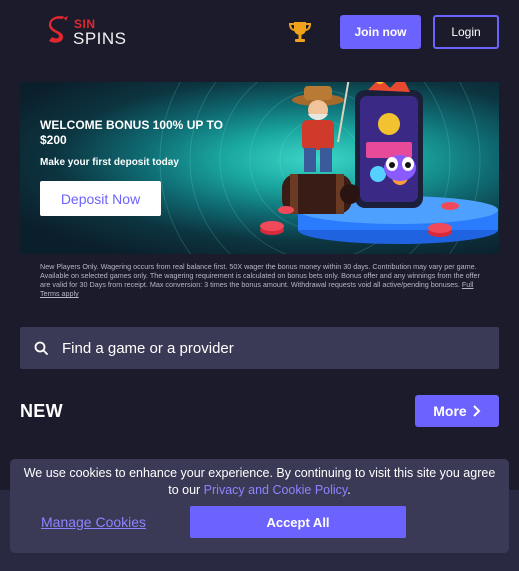 Image resolution: width=519 pixels, height=571 pixels. Describe the element at coordinates (298, 522) in the screenshot. I see `accept-all-button: Accept All` at that location.